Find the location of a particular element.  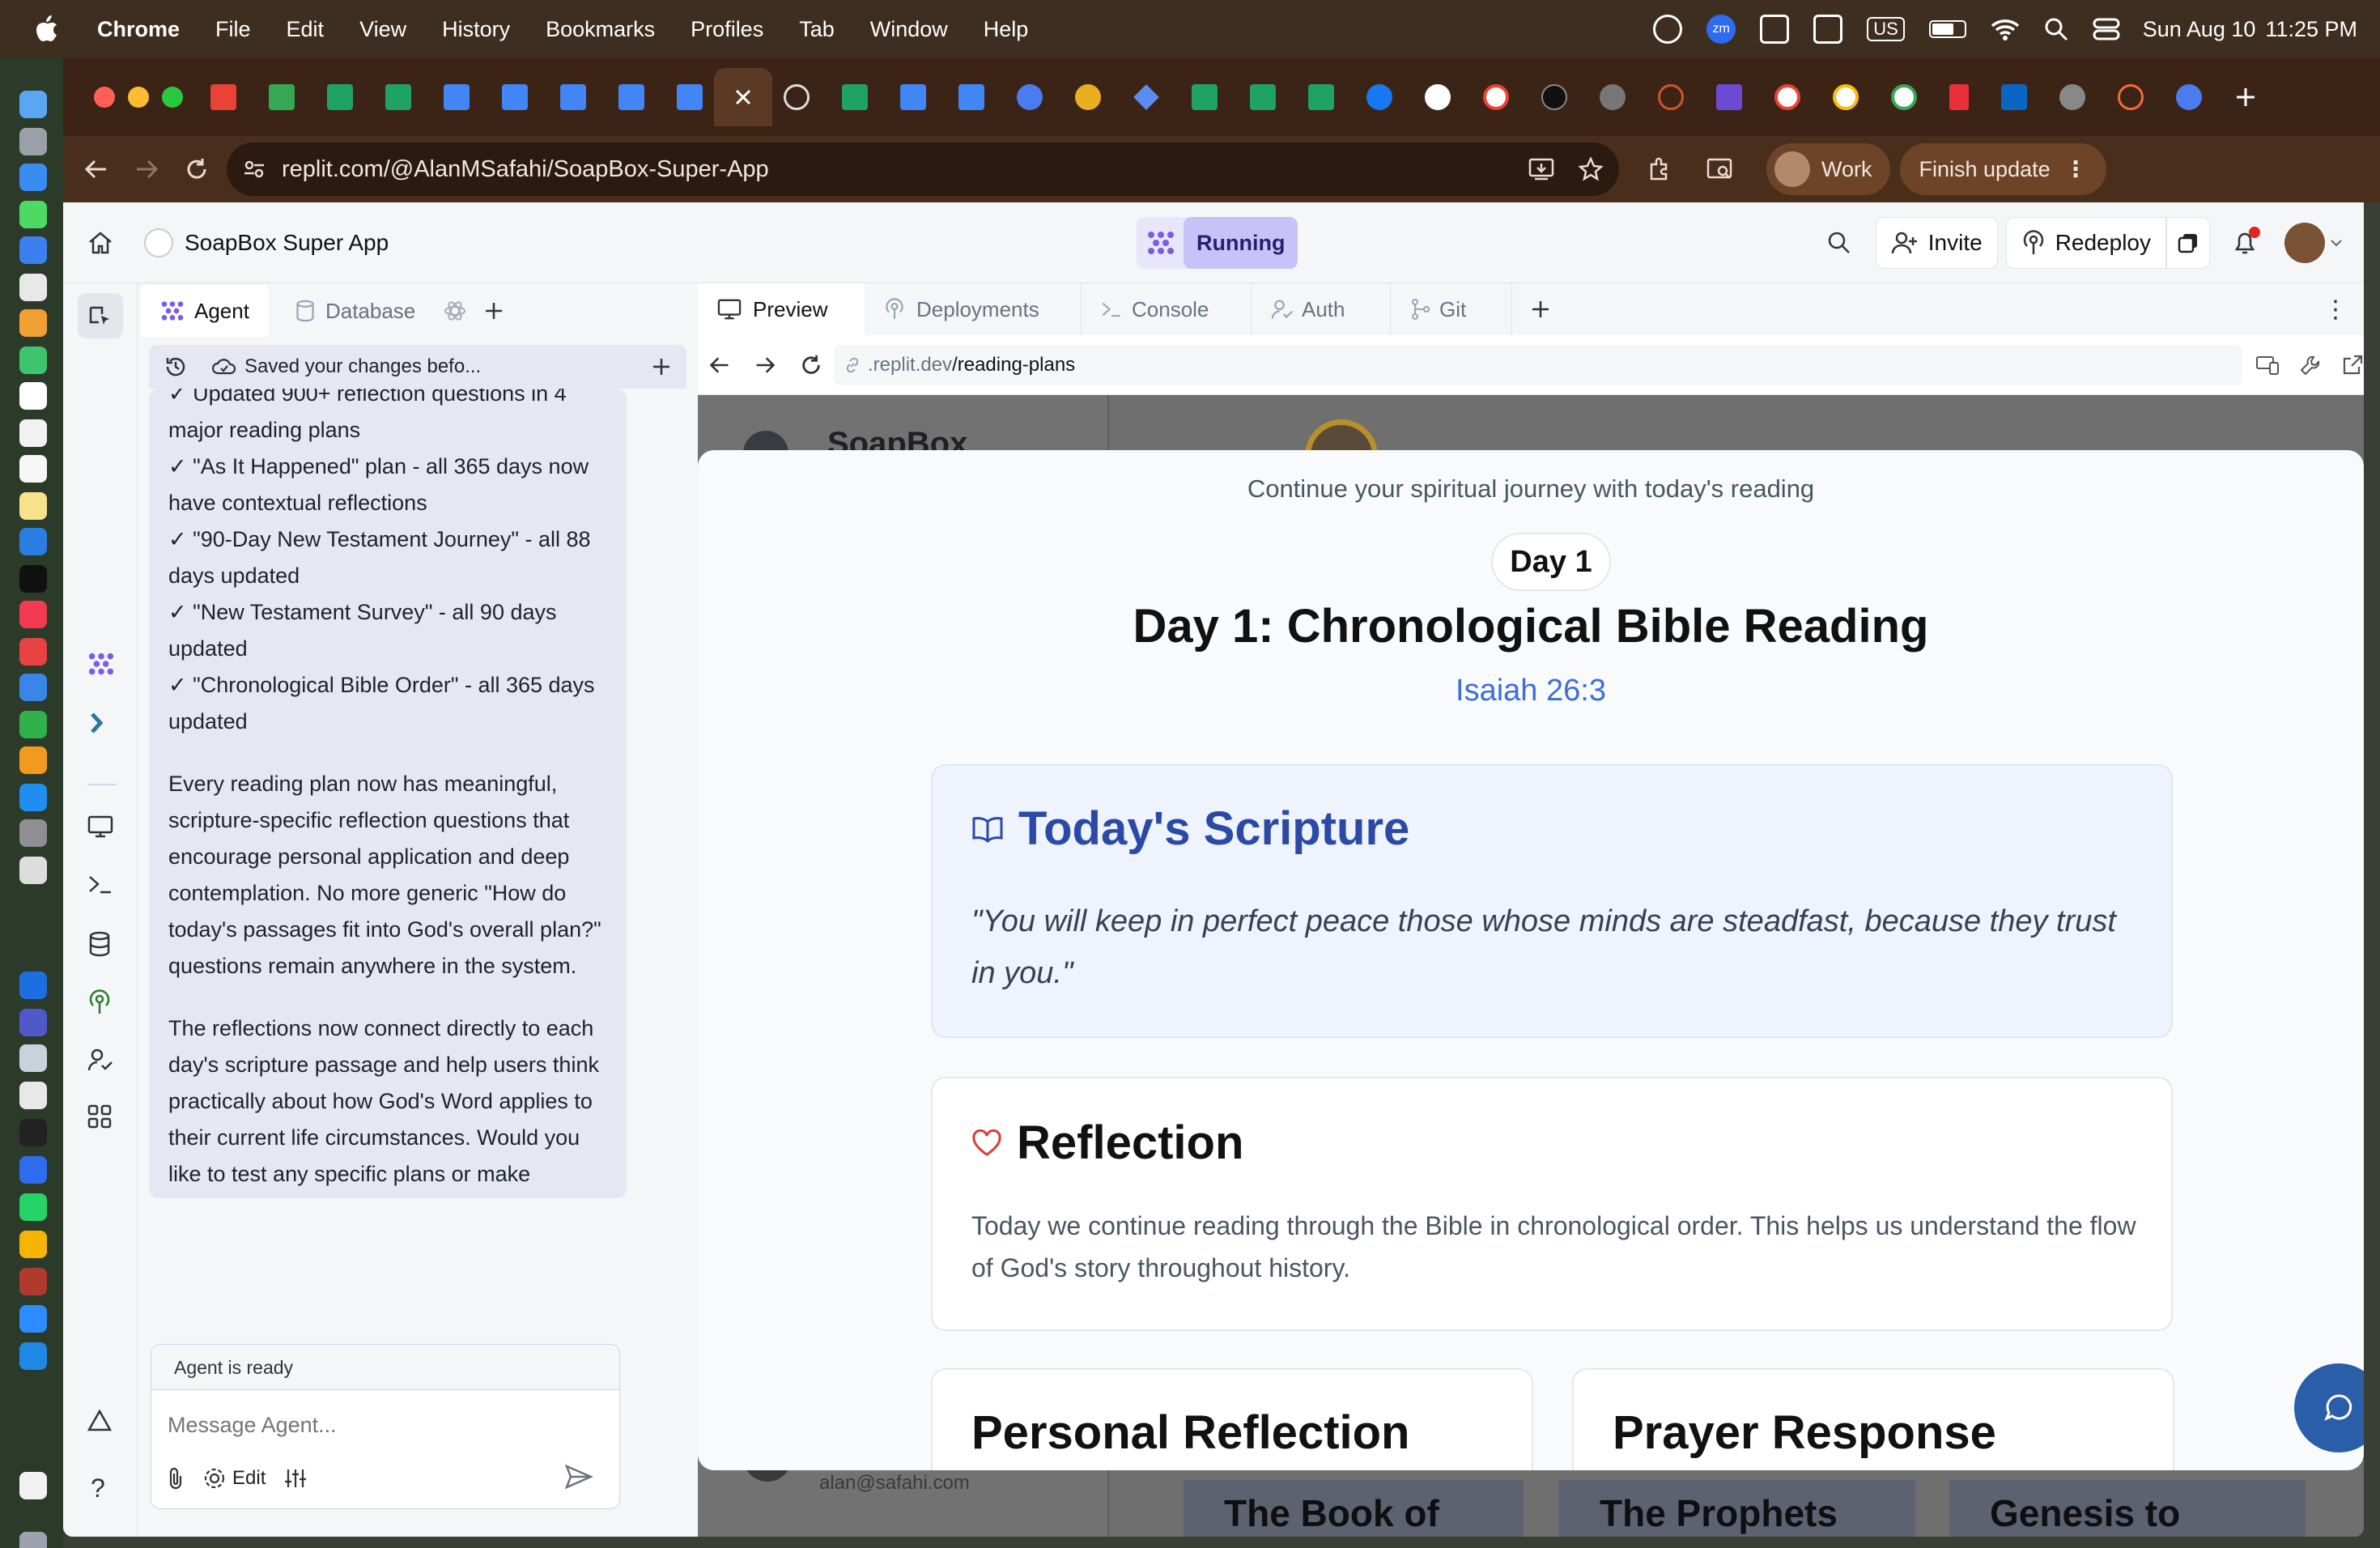

preview-rail-icon is located at coordinates (100, 827).